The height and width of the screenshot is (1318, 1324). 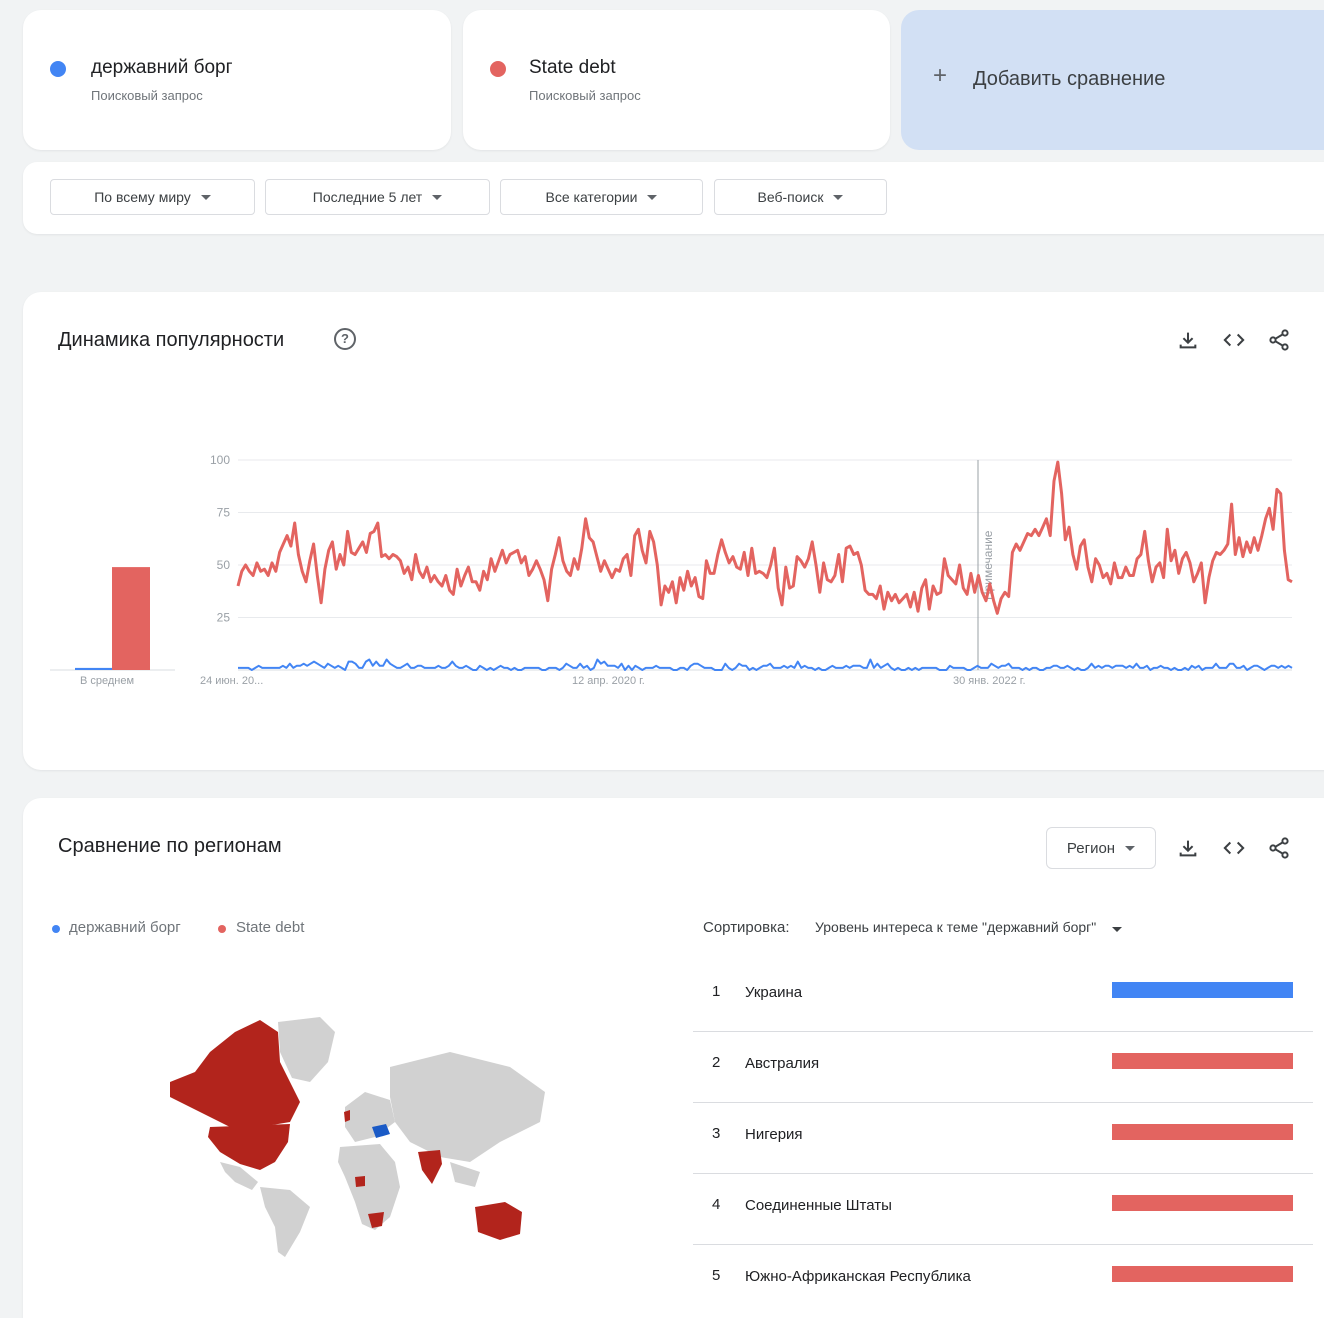 I want to click on add-comparison-button: + Добавить сравнение, so click(x=1112, y=80).